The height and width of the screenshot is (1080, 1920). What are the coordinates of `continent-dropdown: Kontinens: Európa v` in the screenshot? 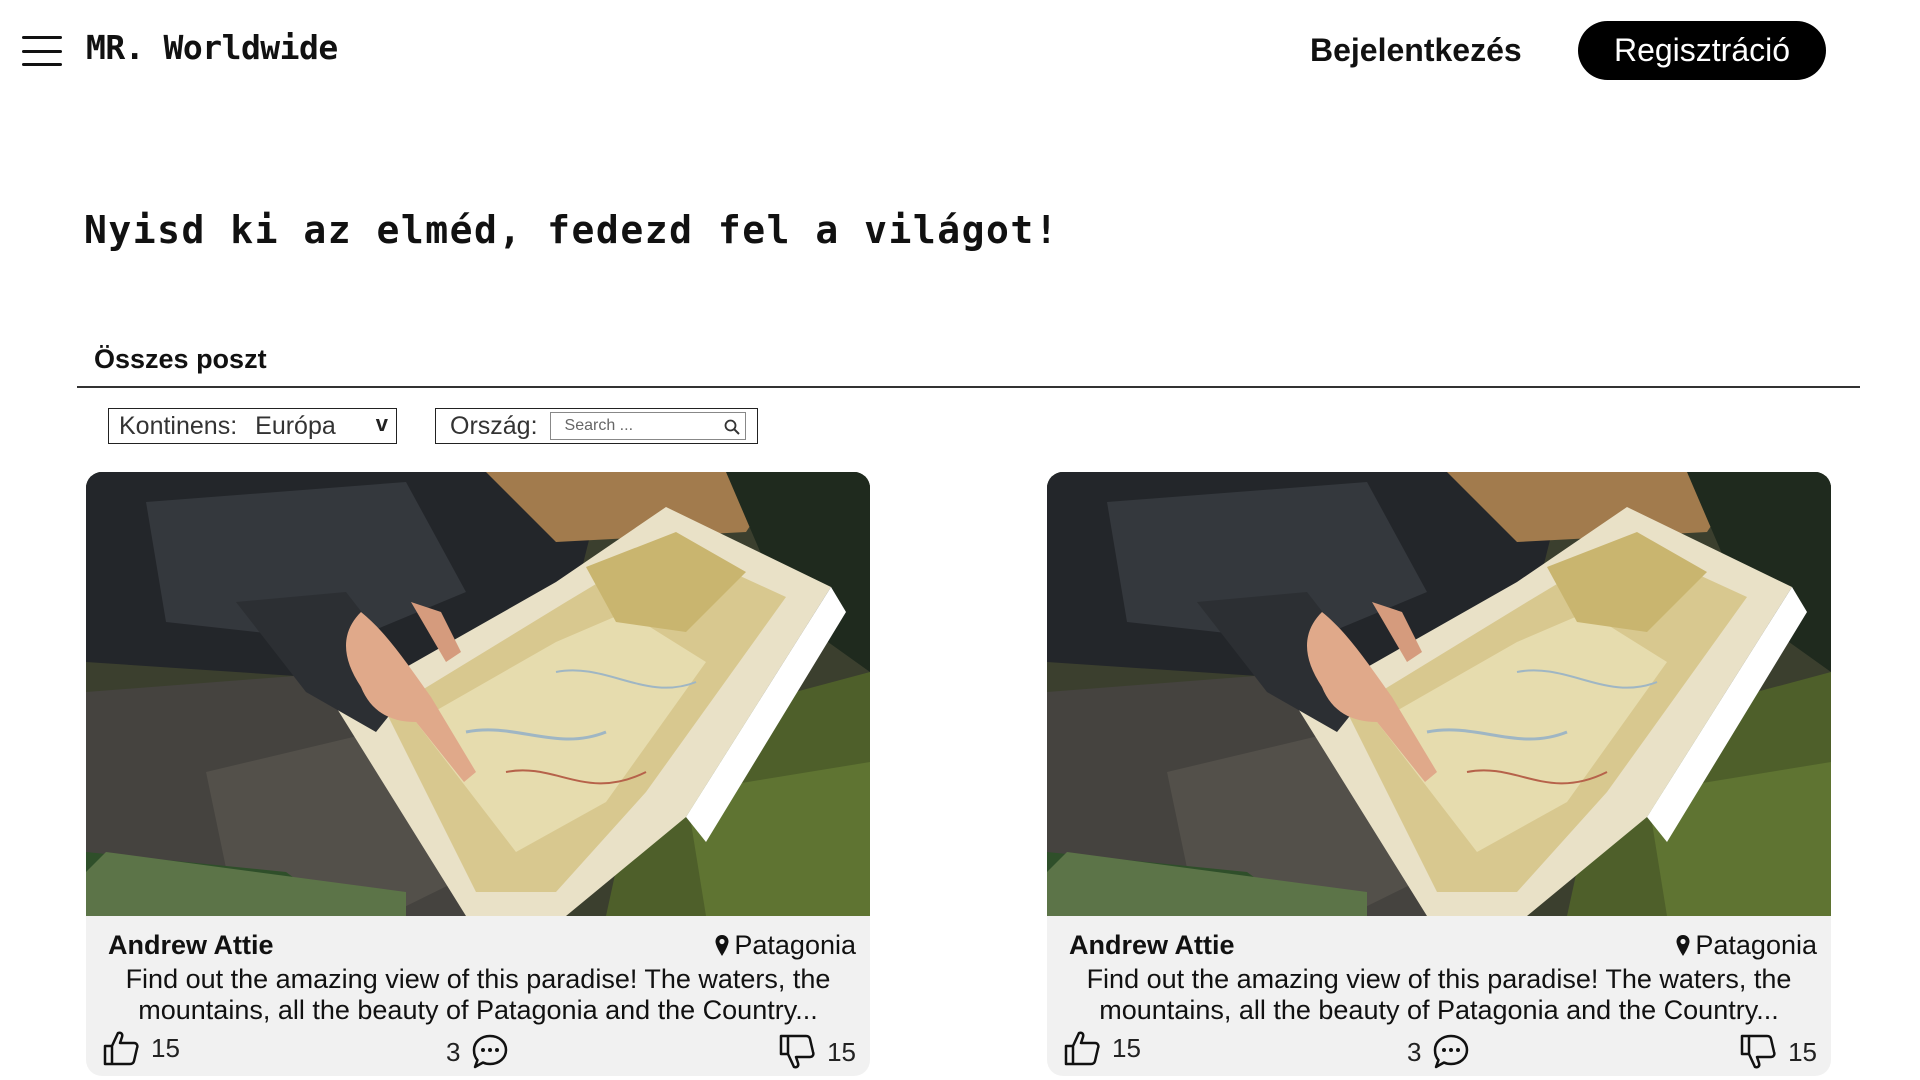 It's located at (252, 426).